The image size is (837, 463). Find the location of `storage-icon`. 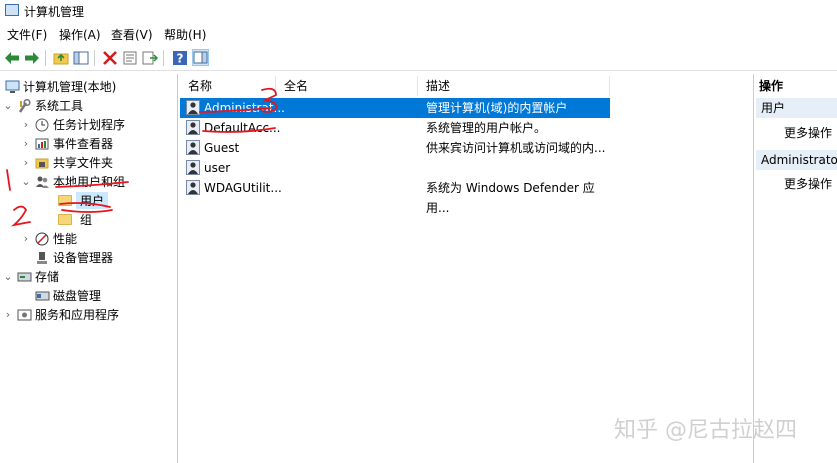

storage-icon is located at coordinates (24, 277).